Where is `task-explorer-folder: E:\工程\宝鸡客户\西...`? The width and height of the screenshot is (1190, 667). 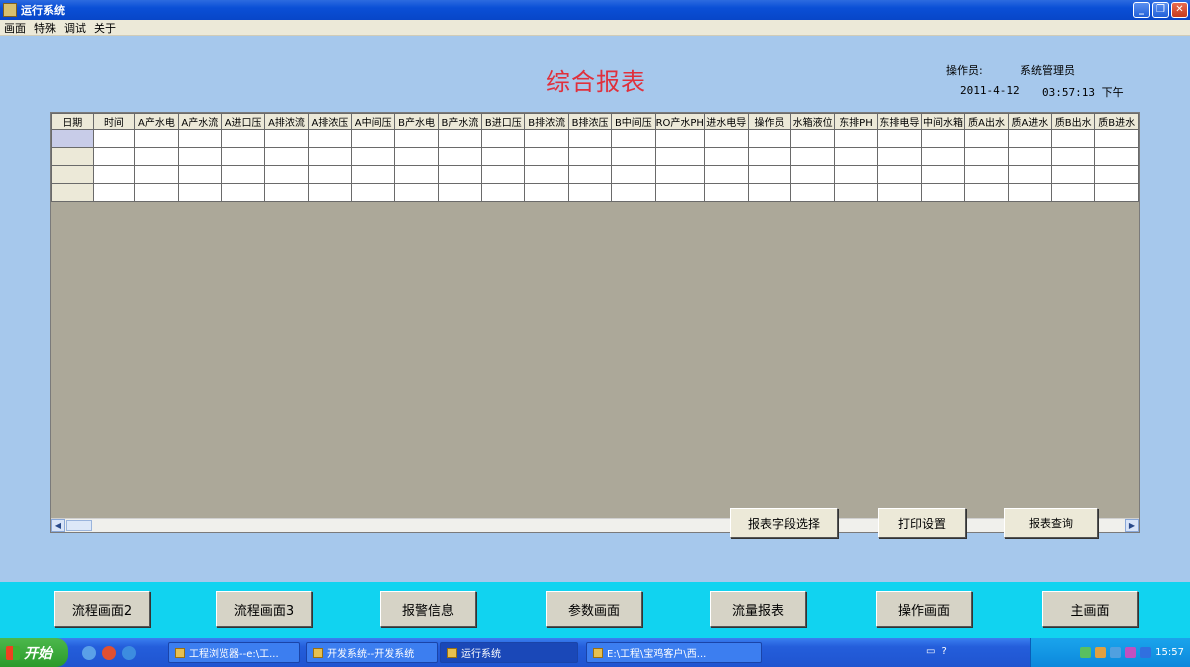
task-explorer-folder: E:\工程\宝鸡客户\西... is located at coordinates (674, 652).